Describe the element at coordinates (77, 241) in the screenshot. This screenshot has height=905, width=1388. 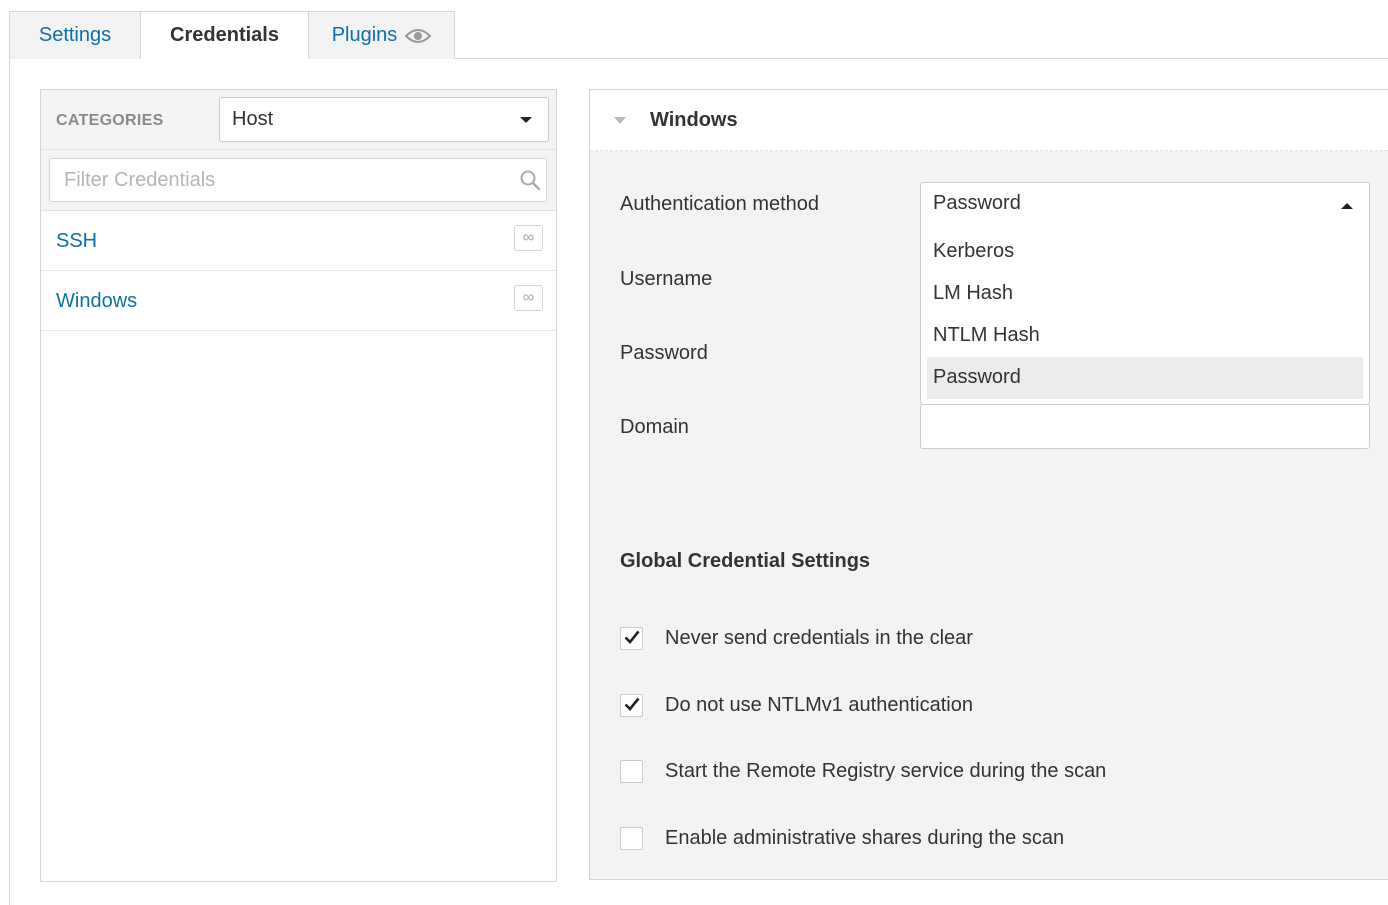
I see `credential-item-label: SSH` at that location.